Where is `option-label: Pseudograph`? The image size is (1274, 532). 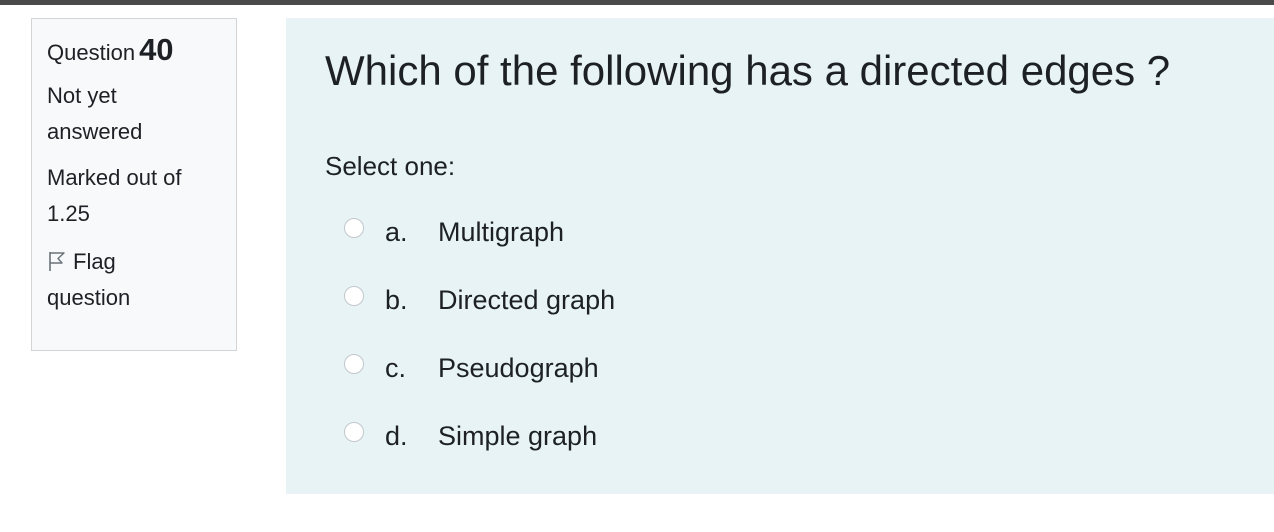 option-label: Pseudograph is located at coordinates (518, 368).